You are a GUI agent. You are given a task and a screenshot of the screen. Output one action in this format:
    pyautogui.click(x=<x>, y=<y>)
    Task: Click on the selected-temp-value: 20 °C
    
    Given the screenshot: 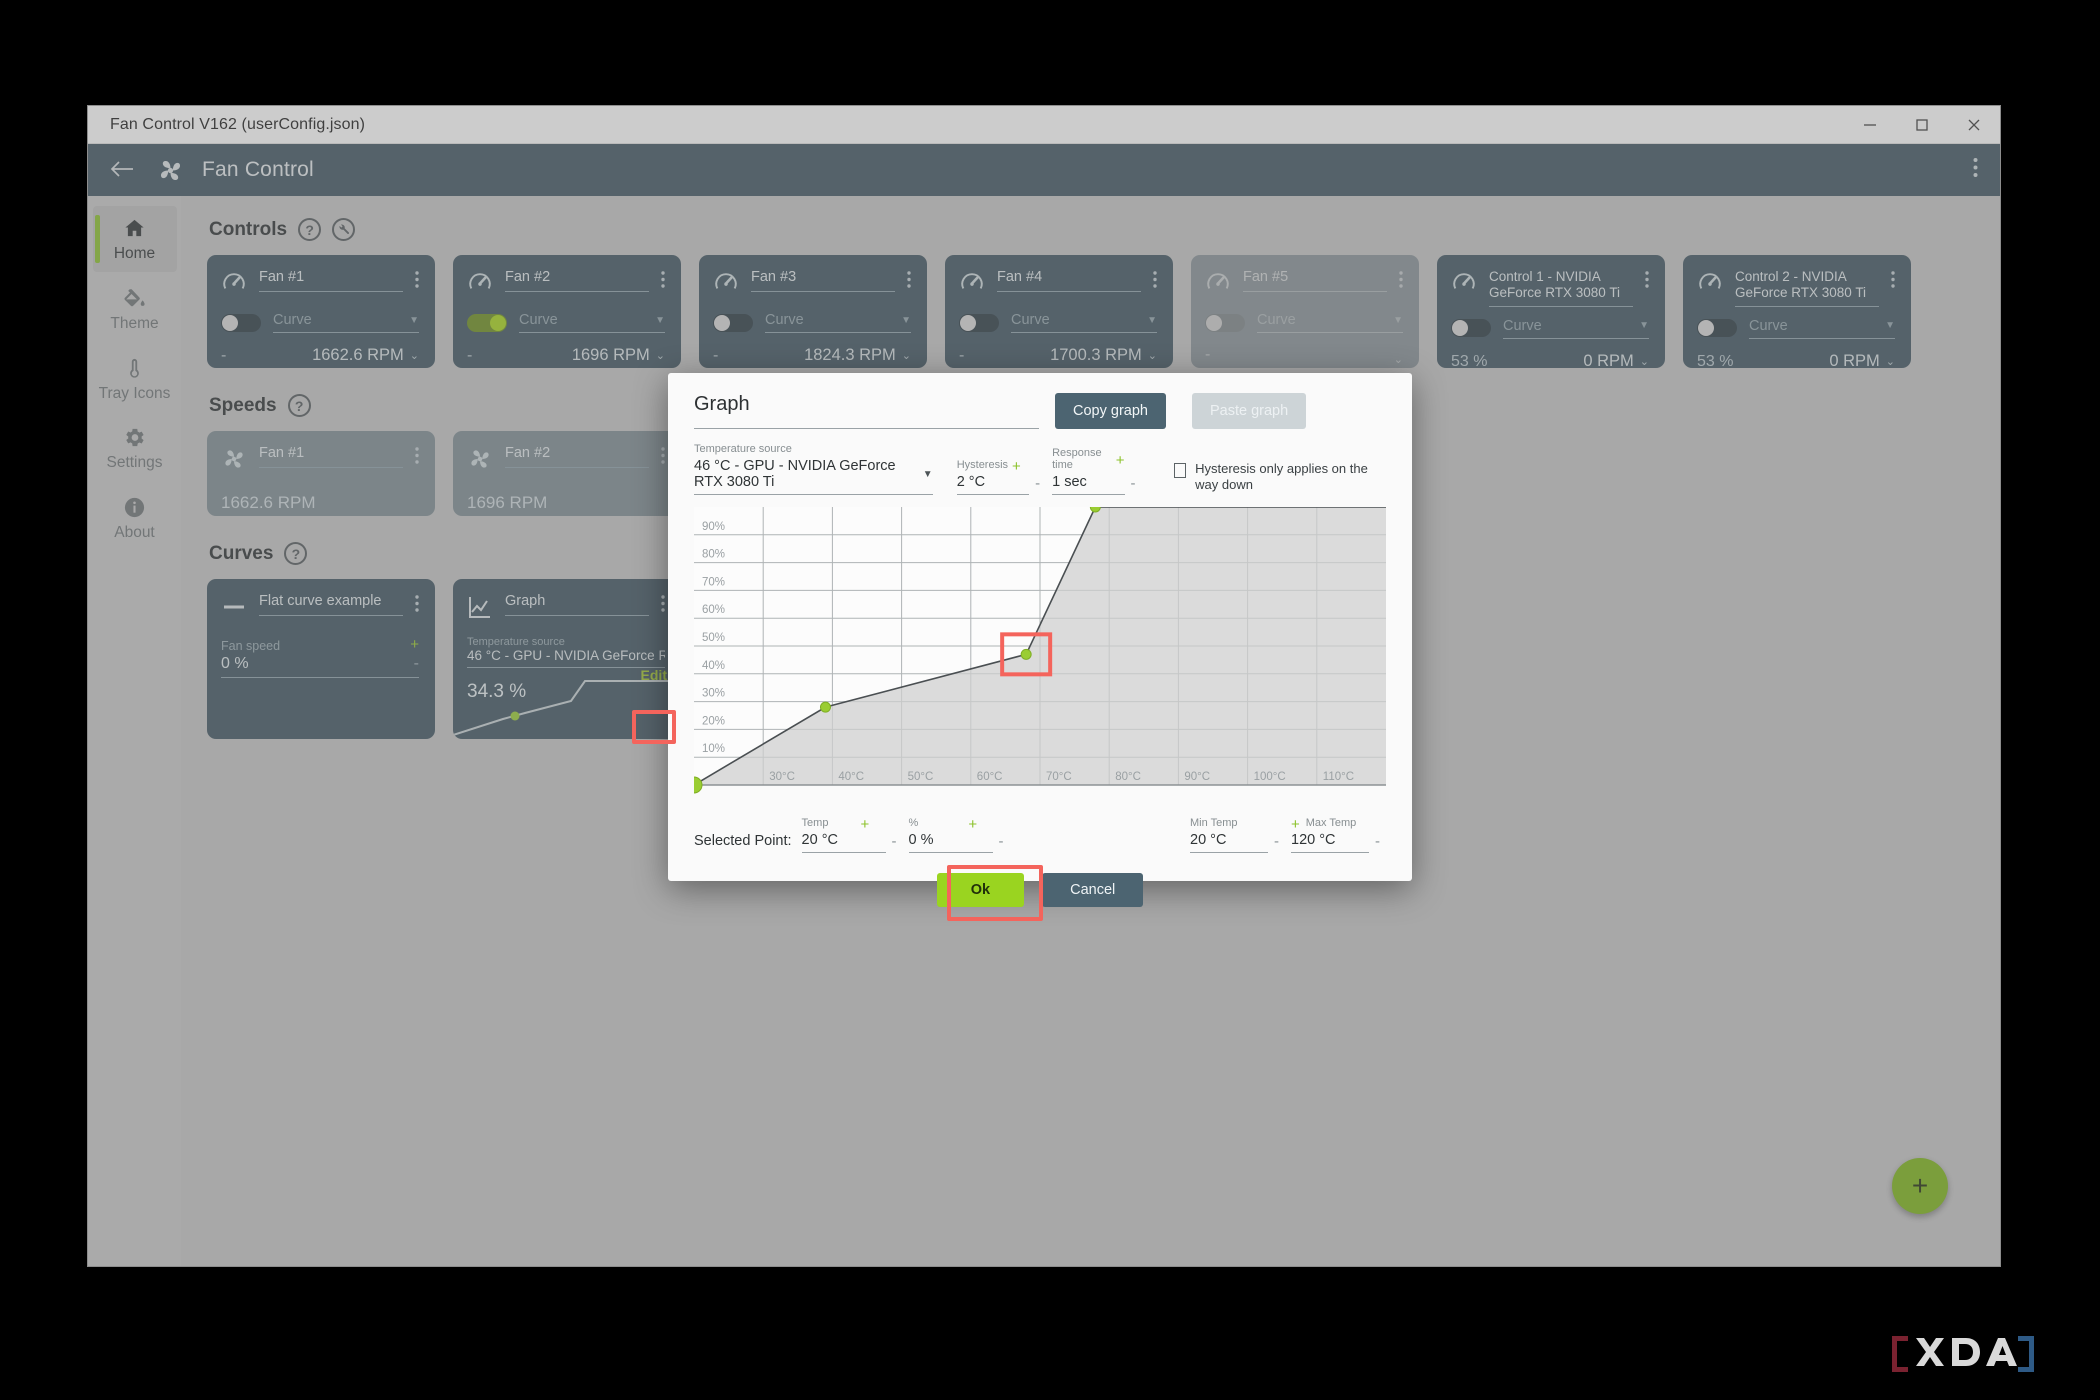 What is the action you would take?
    pyautogui.click(x=843, y=842)
    